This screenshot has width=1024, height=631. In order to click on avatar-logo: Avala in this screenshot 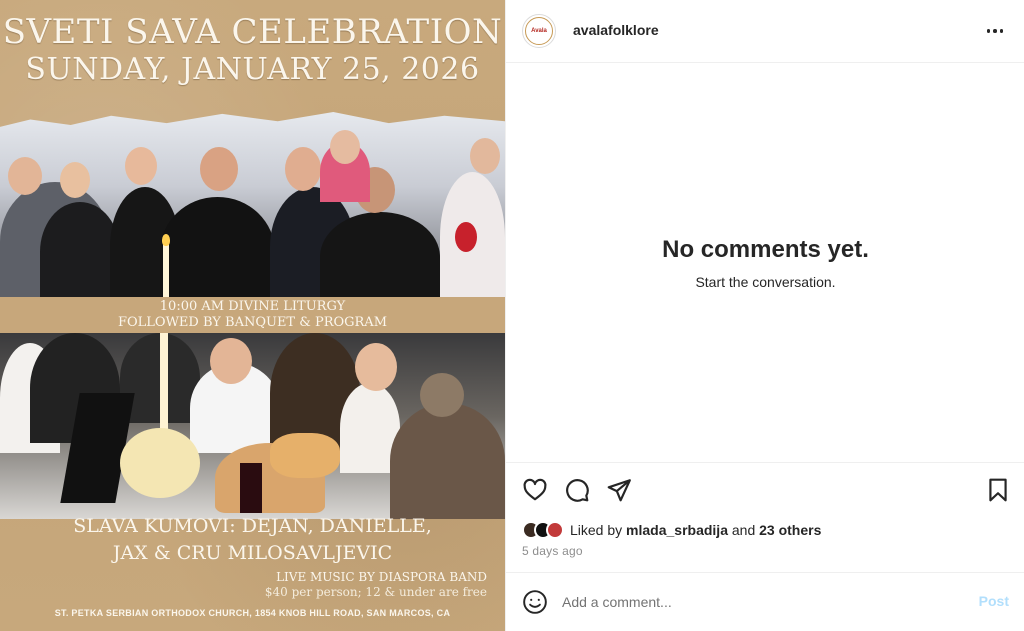, I will do `click(539, 31)`.